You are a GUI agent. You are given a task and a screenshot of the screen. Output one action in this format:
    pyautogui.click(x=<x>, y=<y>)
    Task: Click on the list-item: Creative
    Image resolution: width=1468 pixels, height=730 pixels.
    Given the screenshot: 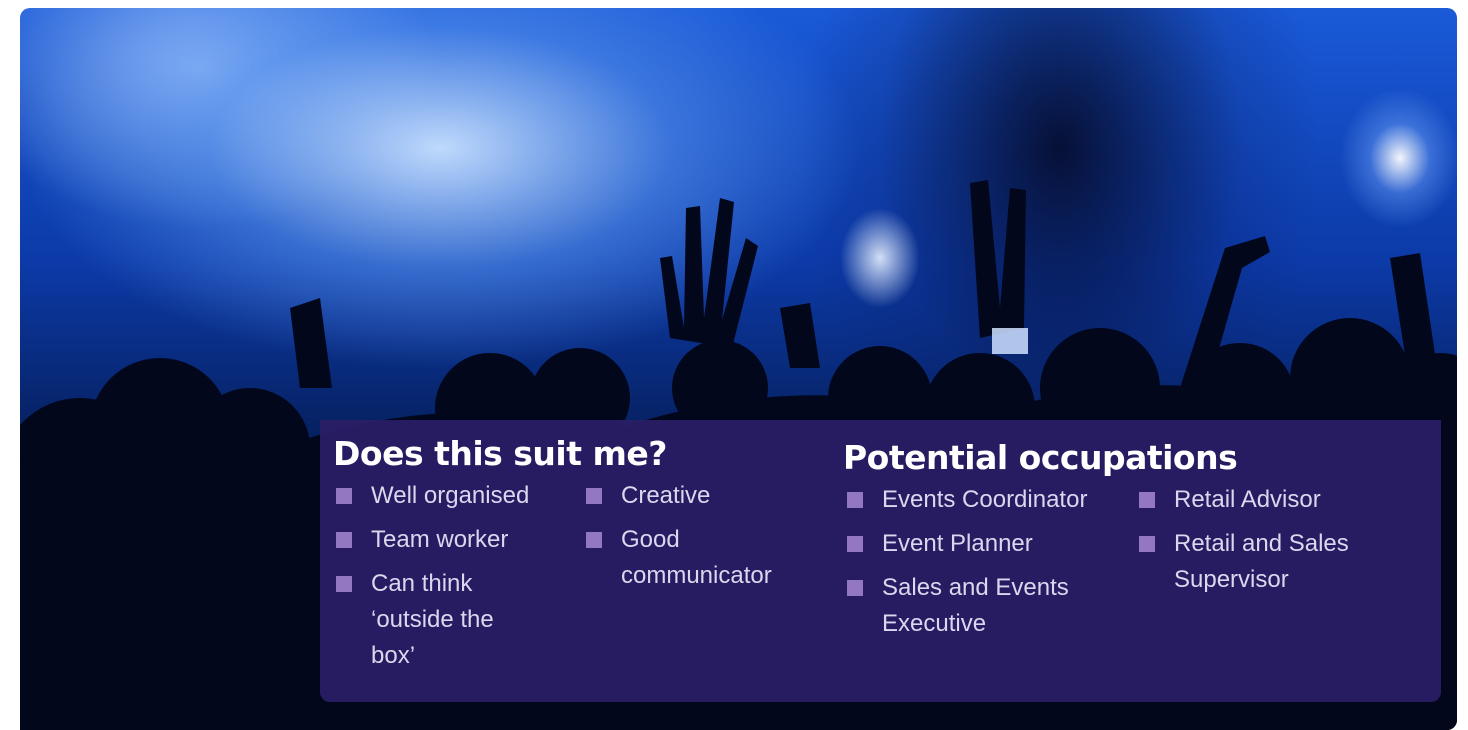 What is the action you would take?
    pyautogui.click(x=686, y=496)
    